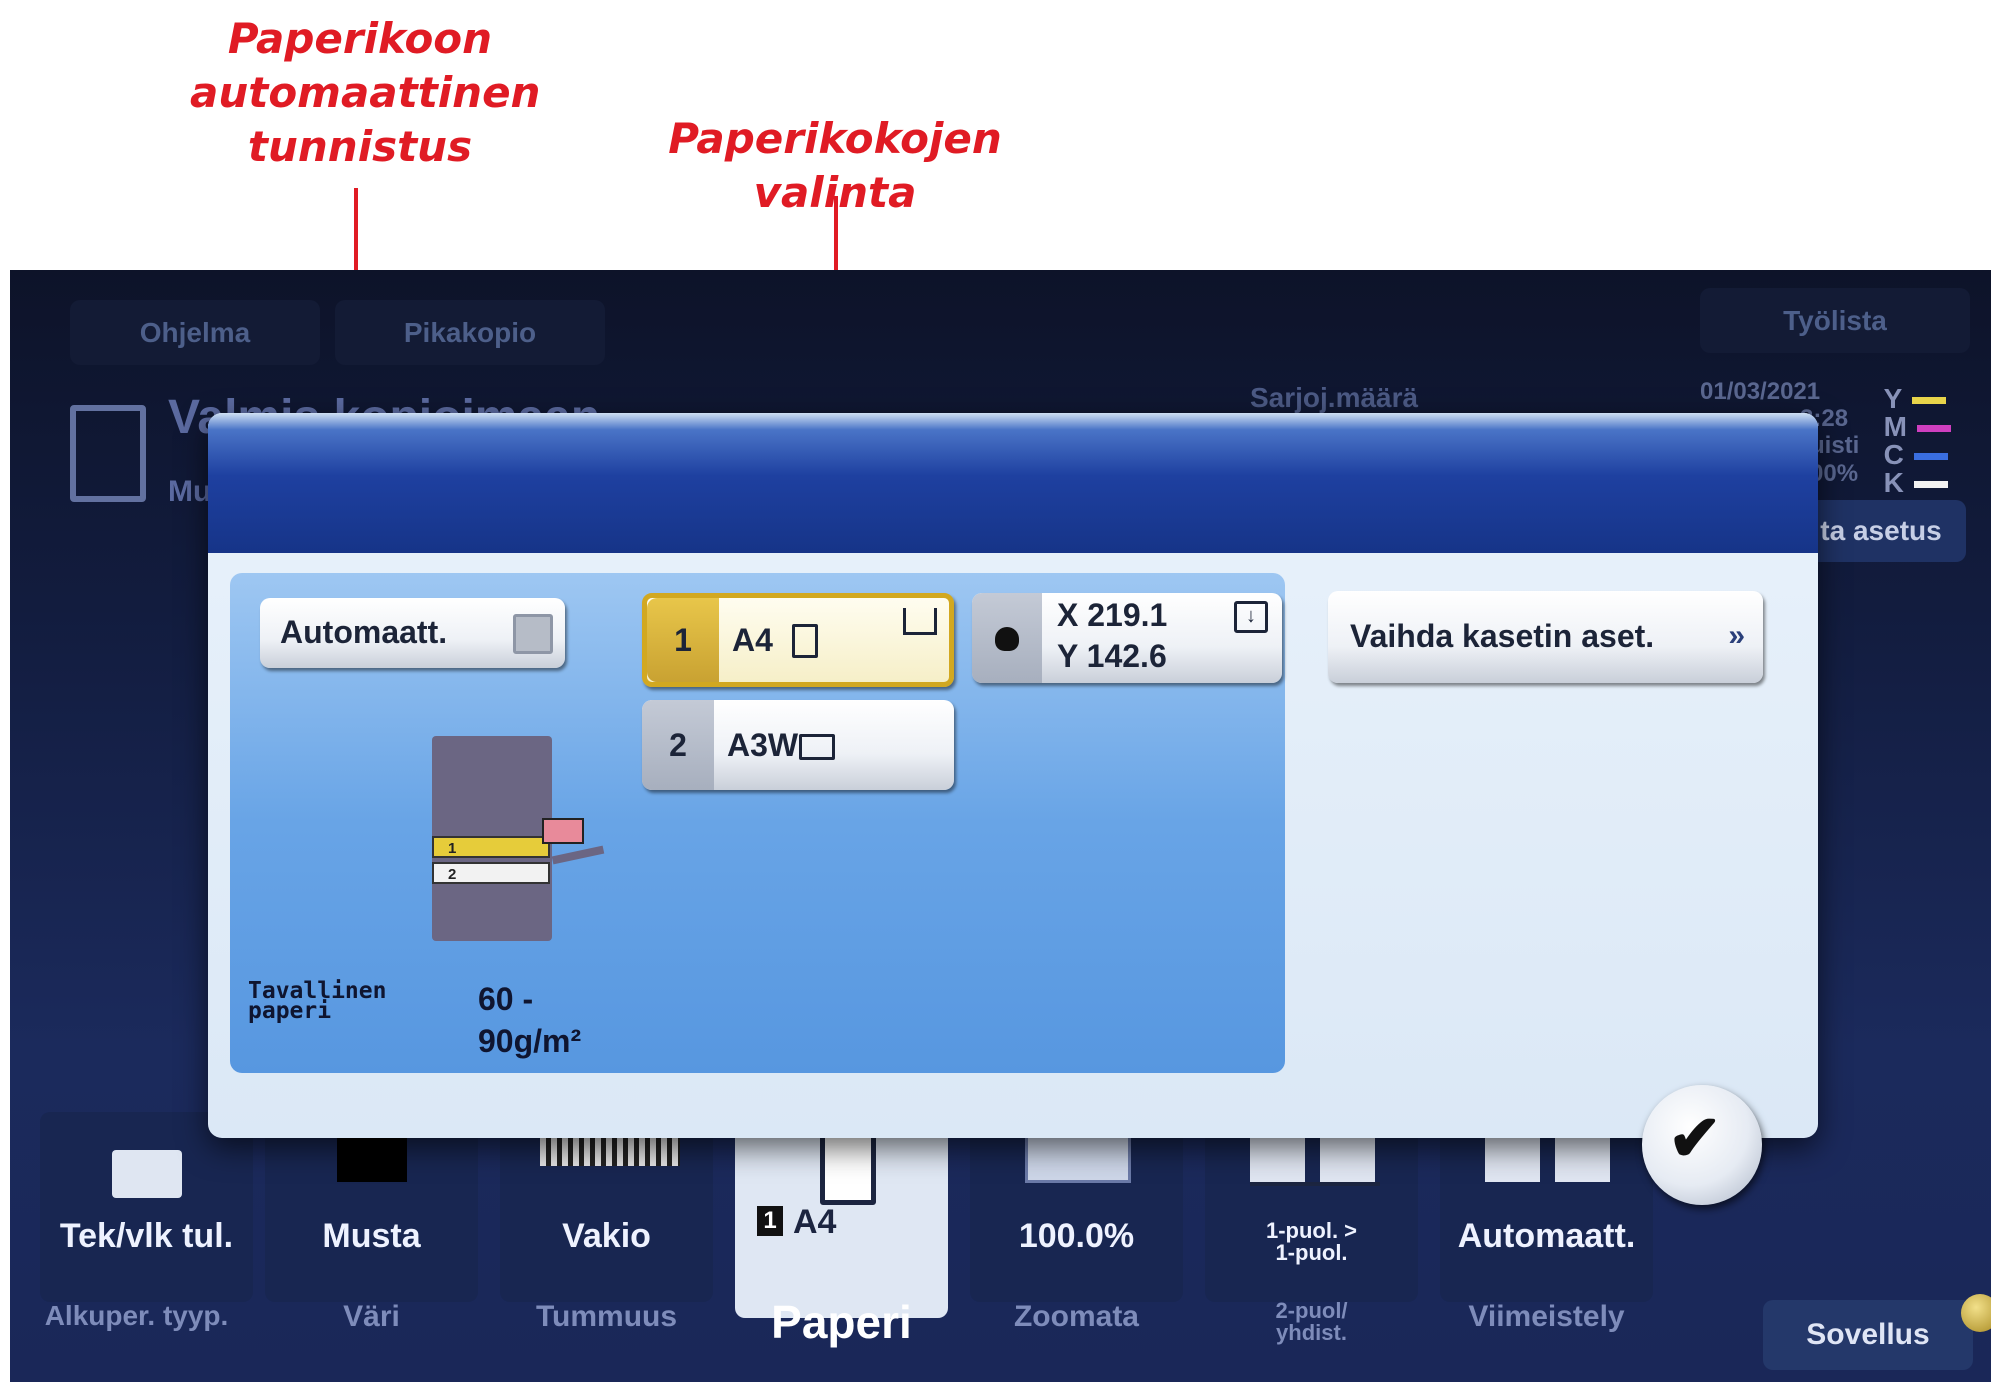 Image resolution: width=1991 pixels, height=1382 pixels. Describe the element at coordinates (365, 92) in the screenshot. I see `callout-auto-detect: Paperikoon automaattinen tunnistus` at that location.